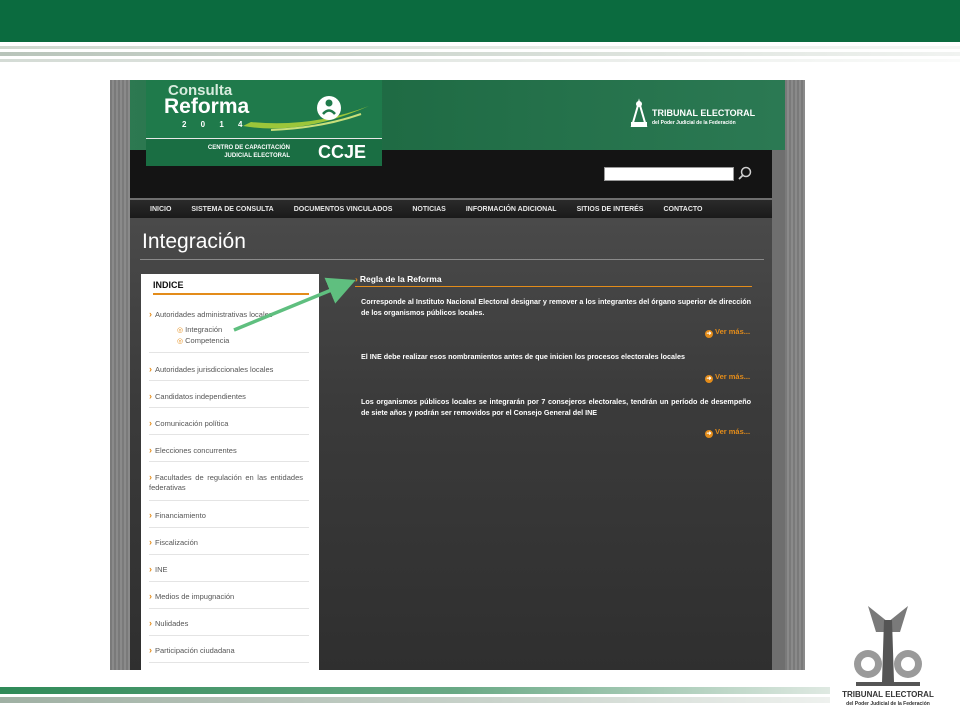  What do you see at coordinates (480, 21) in the screenshot?
I see `slide-header-bar` at bounding box center [480, 21].